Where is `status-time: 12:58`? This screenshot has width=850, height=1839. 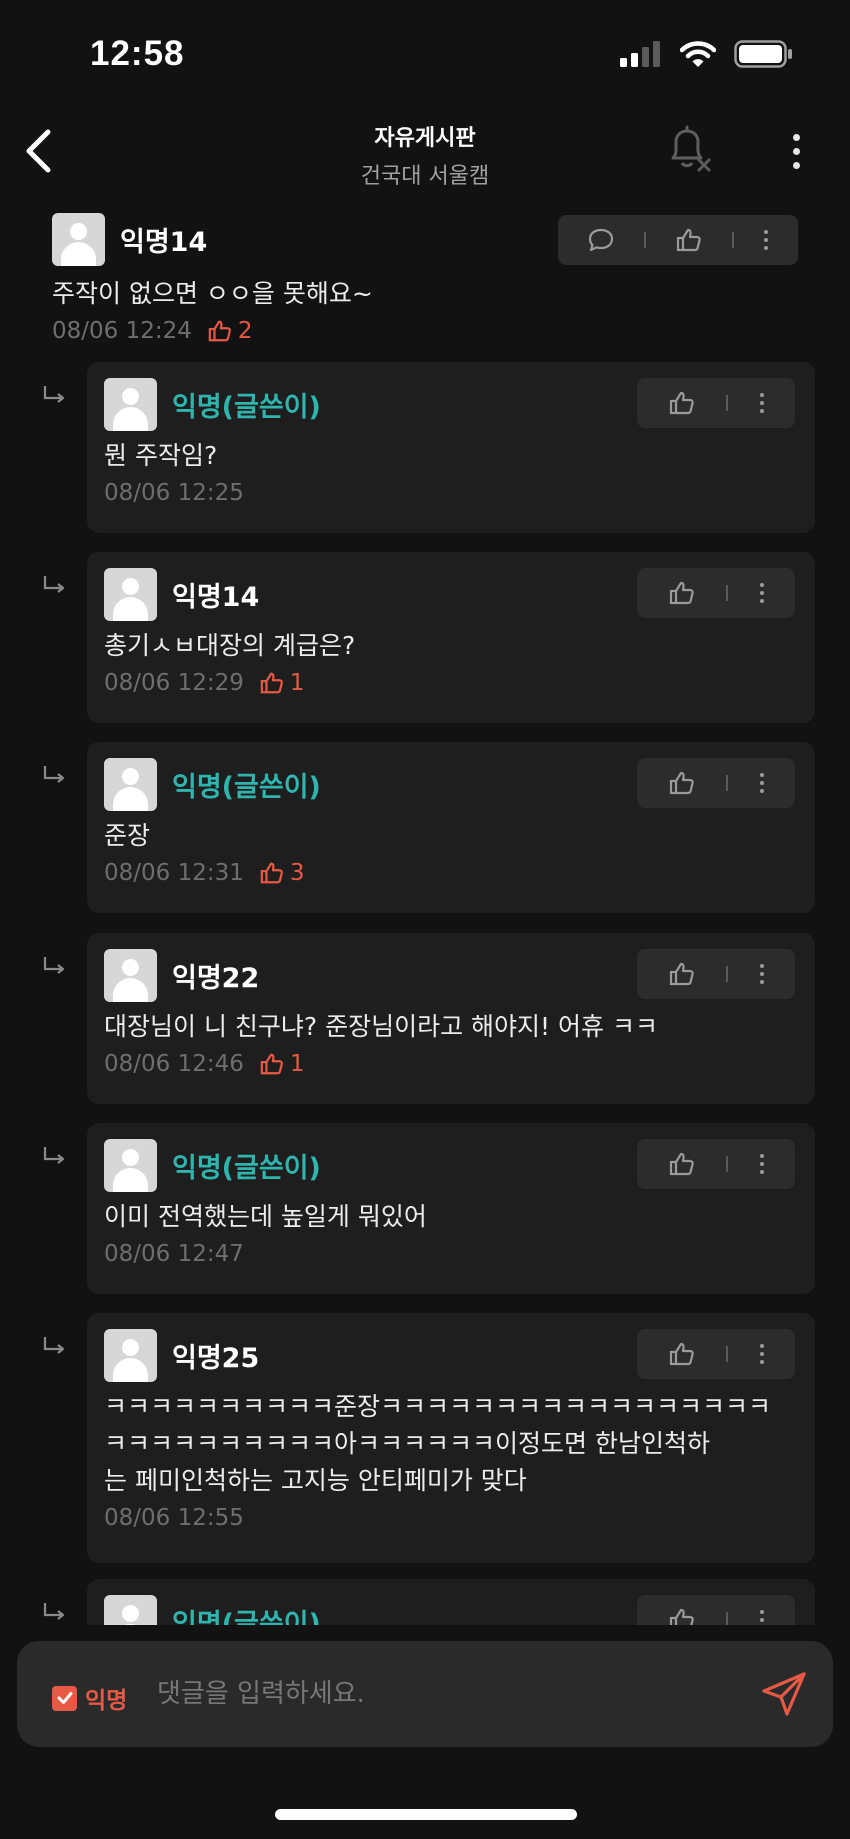 status-time: 12:58 is located at coordinates (137, 53).